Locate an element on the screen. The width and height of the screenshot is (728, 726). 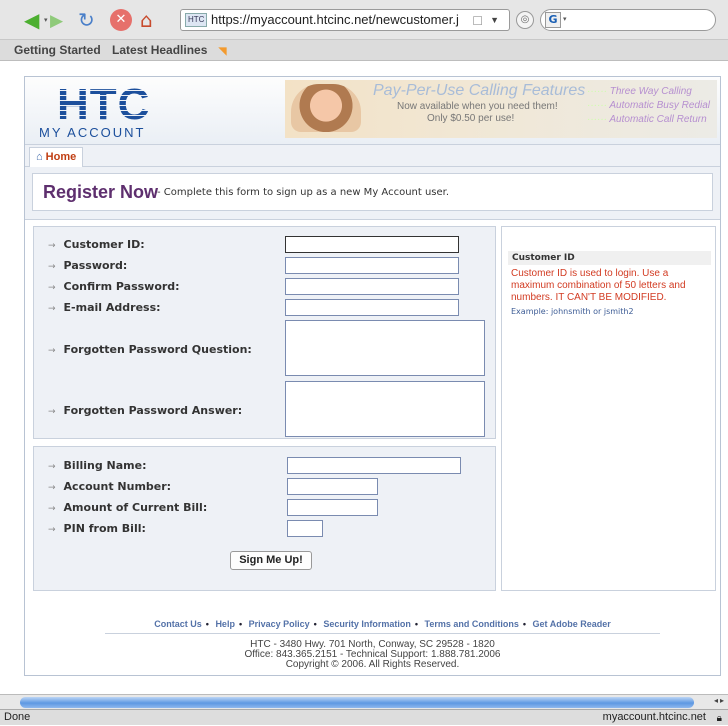
customer-id-field is located at coordinates (372, 244).